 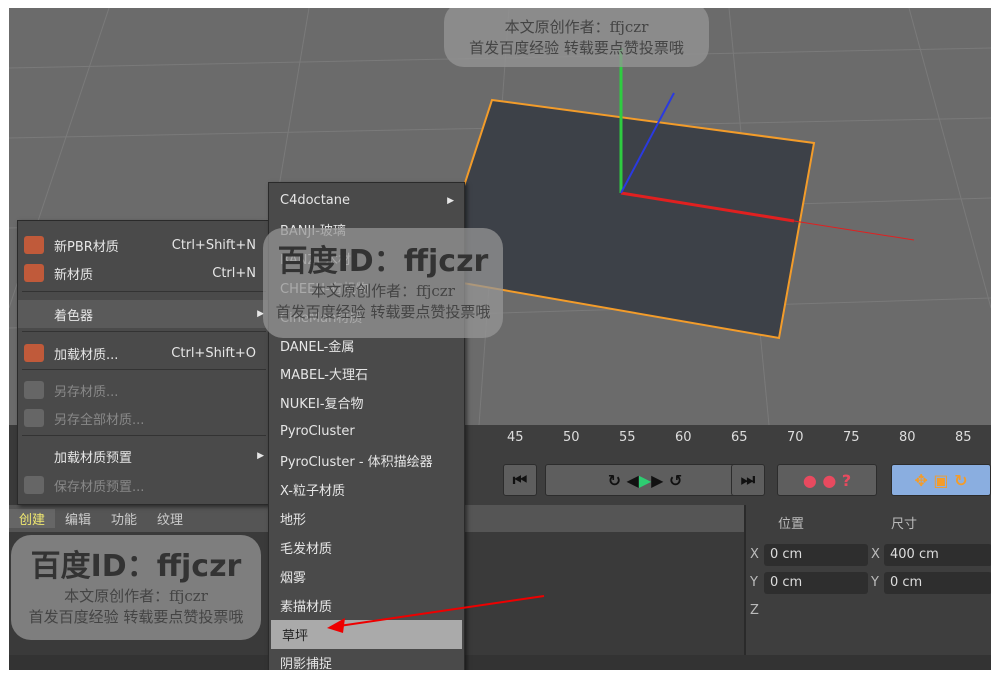 I want to click on red-arrow-annotation, so click(x=436, y=614).